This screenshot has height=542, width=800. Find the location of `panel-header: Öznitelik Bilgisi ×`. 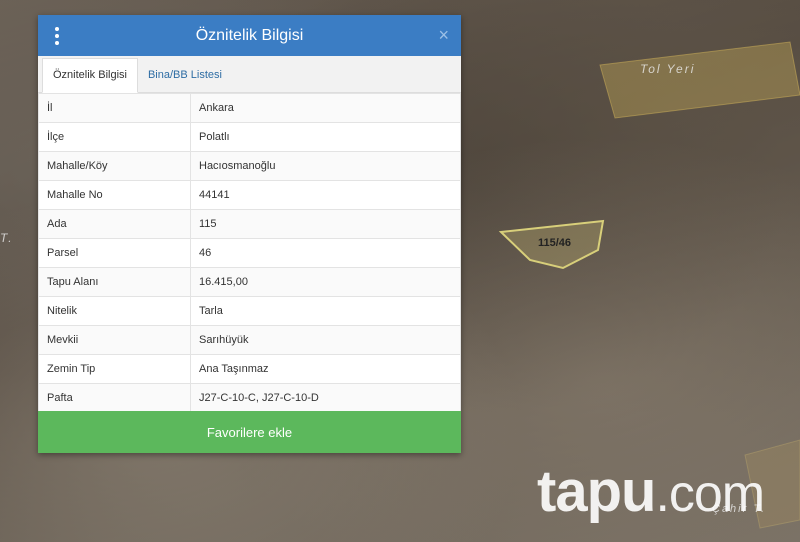

panel-header: Öznitelik Bilgisi × is located at coordinates (249, 35).